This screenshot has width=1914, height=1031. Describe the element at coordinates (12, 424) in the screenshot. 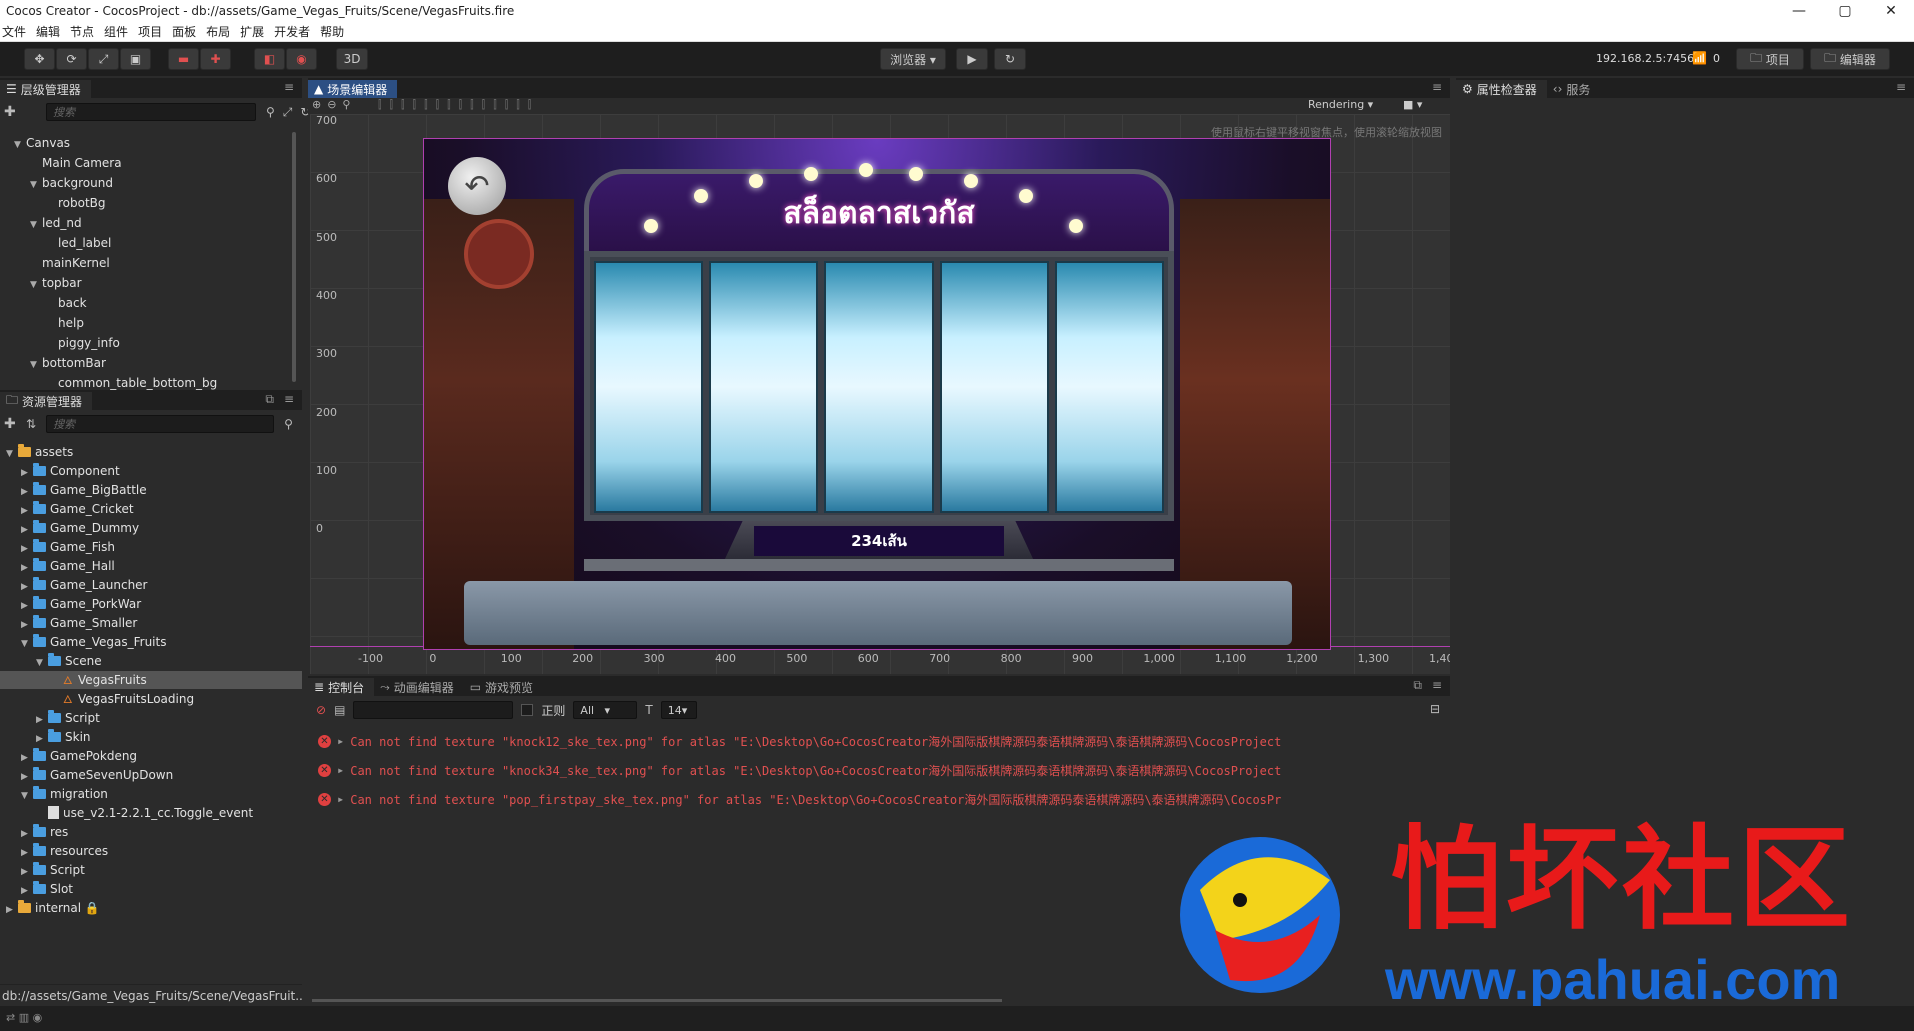

I see `add-asset-icon: ✚` at that location.